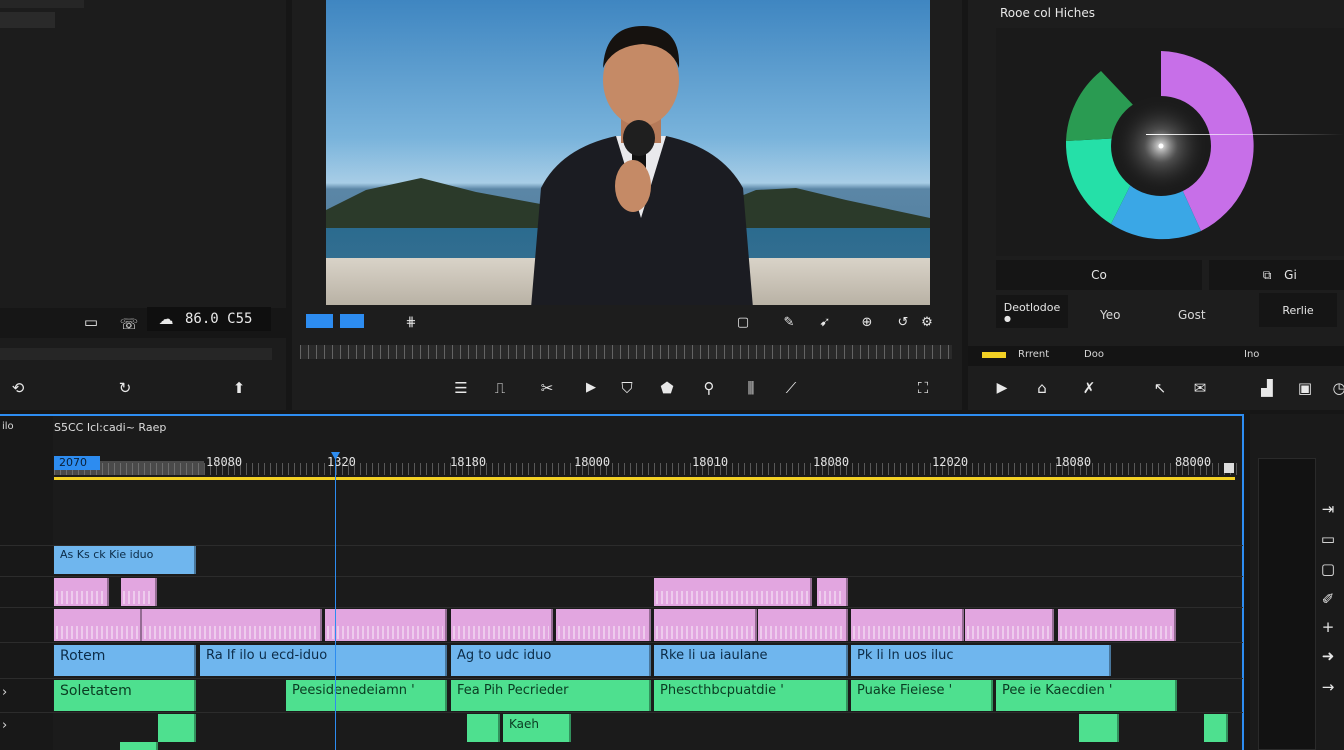 Image resolution: width=1344 pixels, height=750 pixels. What do you see at coordinates (166, 319) in the screenshot?
I see `cloud-icon: ☁` at bounding box center [166, 319].